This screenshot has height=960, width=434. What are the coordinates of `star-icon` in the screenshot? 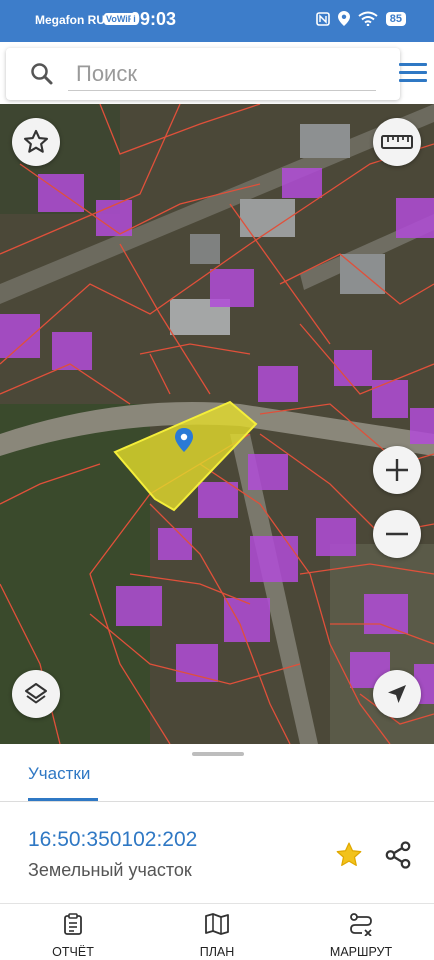 It's located at (36, 141).